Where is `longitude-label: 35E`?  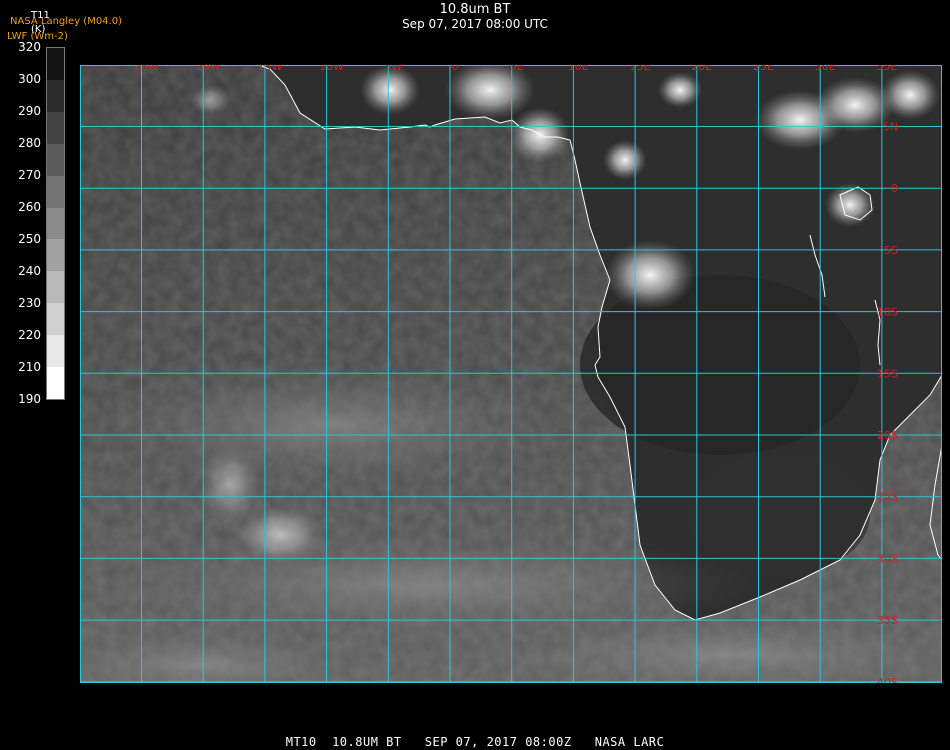
longitude-label: 35E is located at coordinates (886, 69).